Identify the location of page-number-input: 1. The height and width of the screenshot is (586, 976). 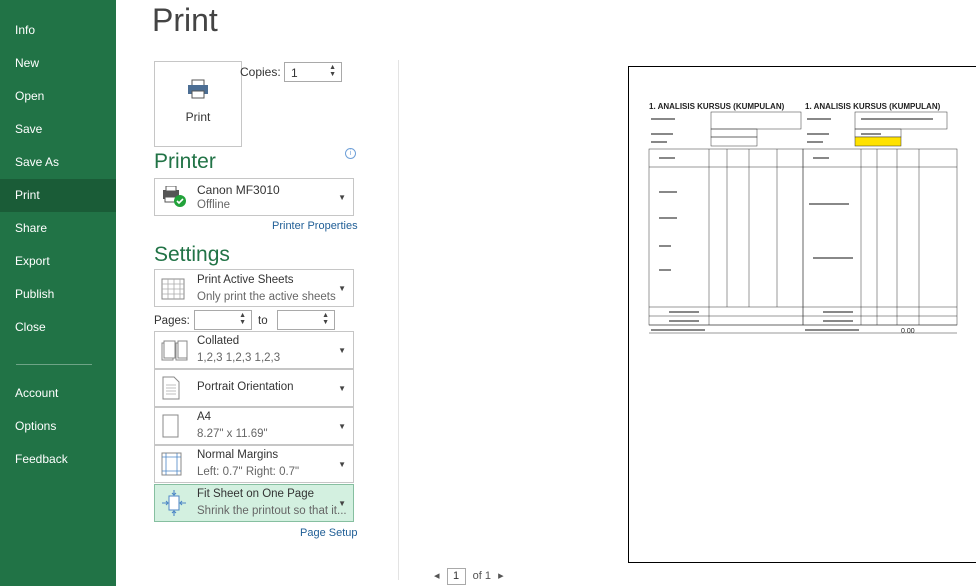
(456, 576).